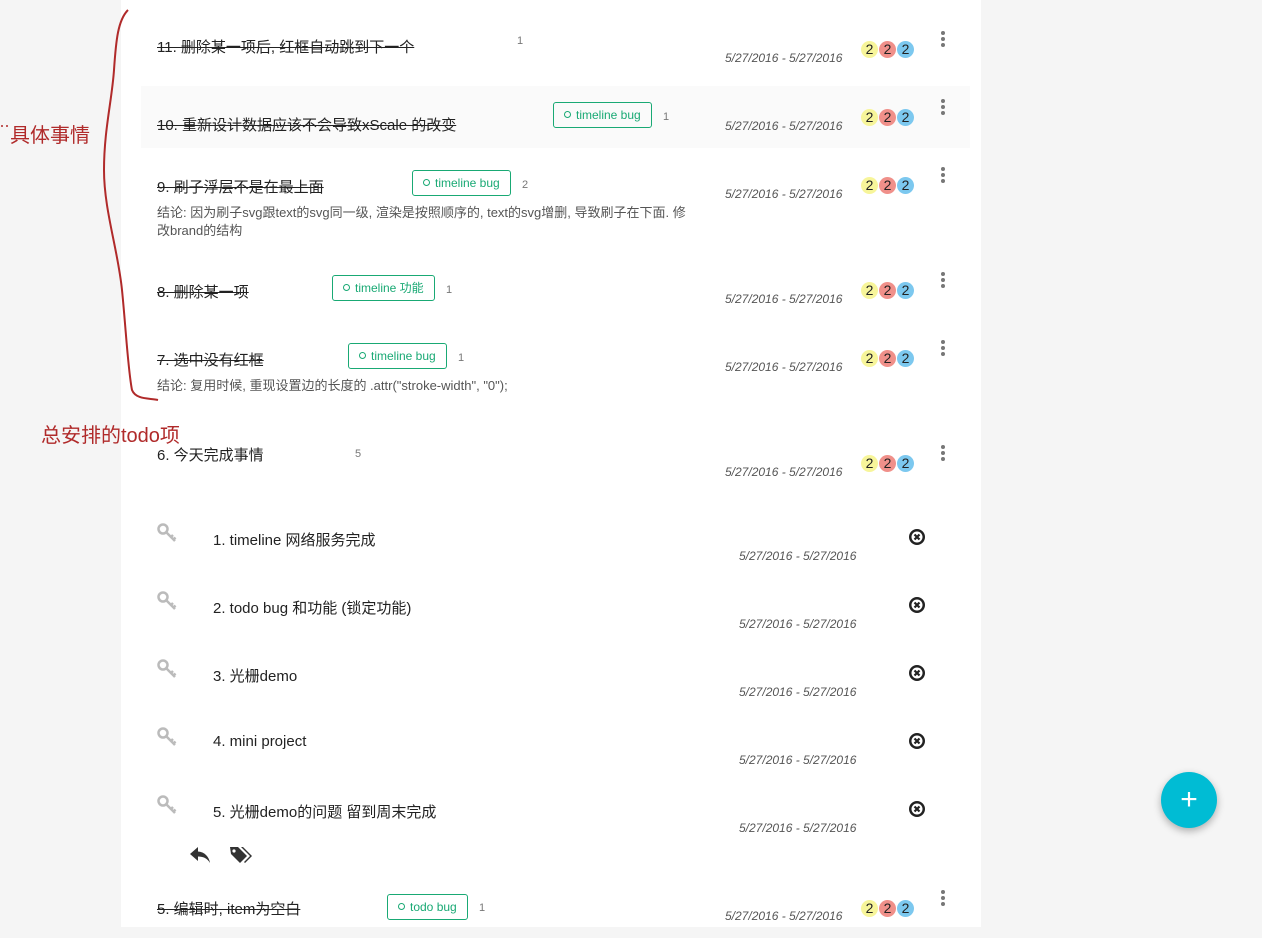 Image resolution: width=1262 pixels, height=938 pixels. What do you see at coordinates (358, 454) in the screenshot?
I see `subtask-count: 5` at bounding box center [358, 454].